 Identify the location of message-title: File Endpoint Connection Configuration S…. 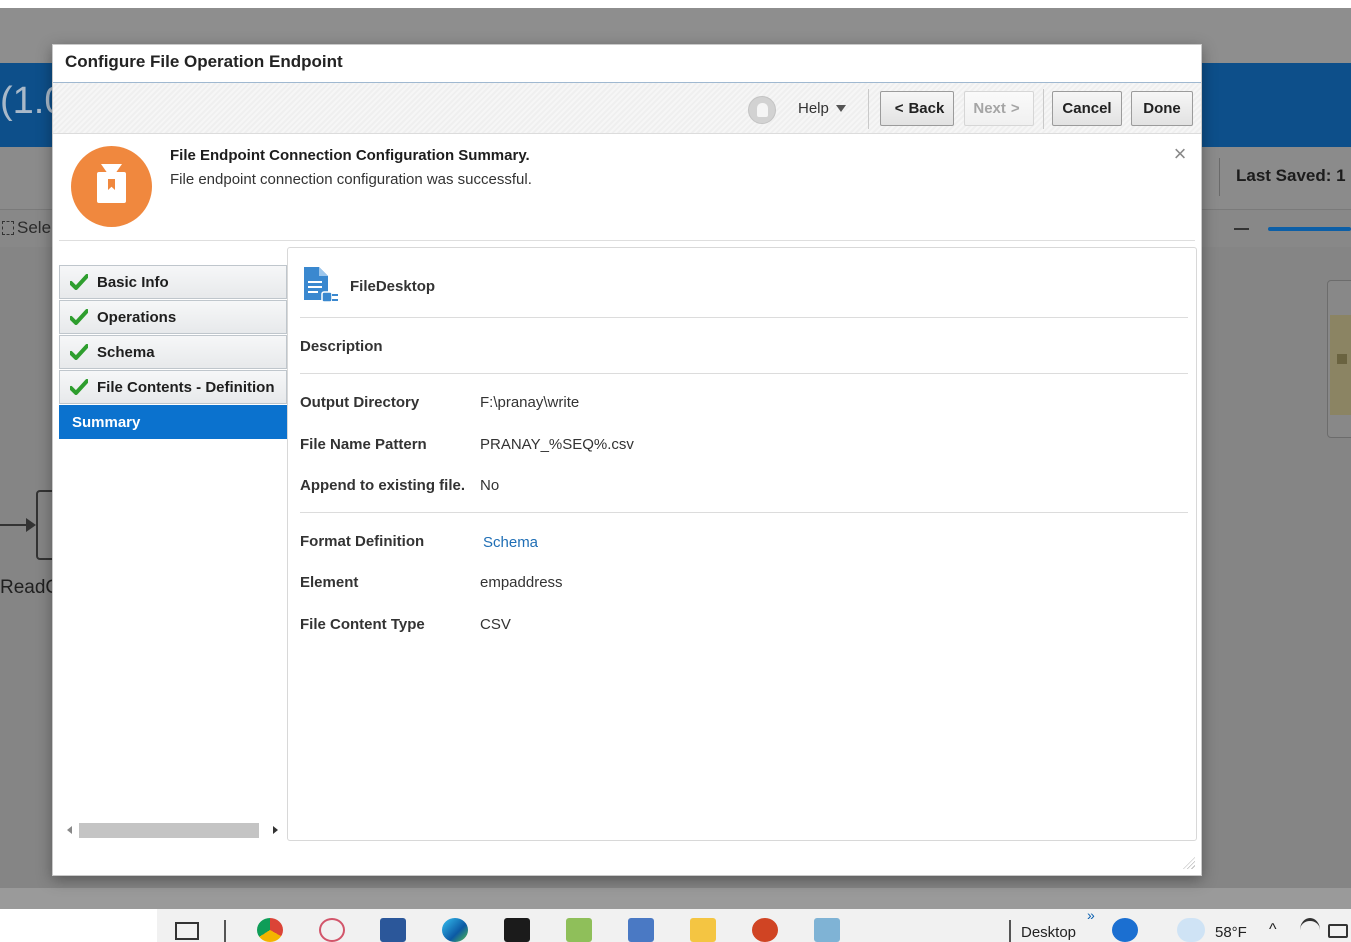
(350, 155).